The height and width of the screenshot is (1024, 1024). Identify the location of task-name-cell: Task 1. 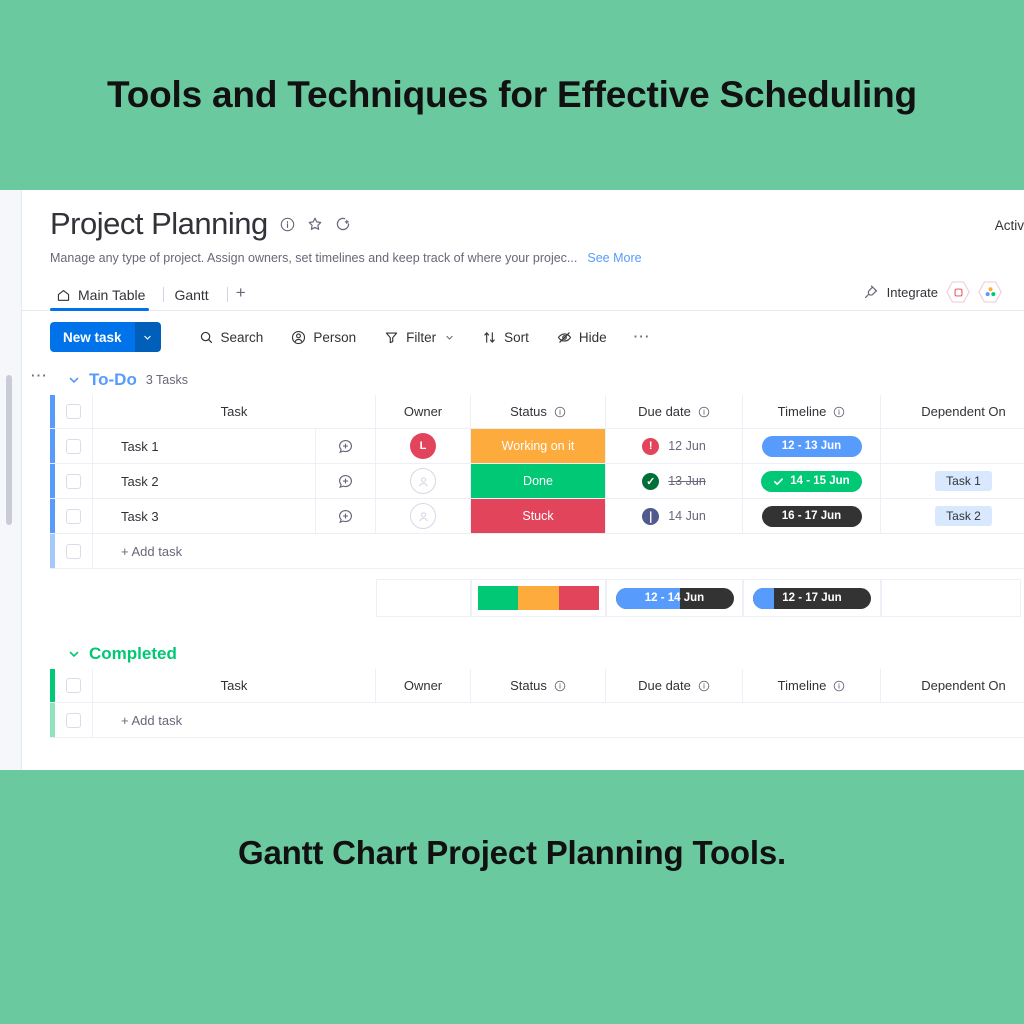
(234, 446).